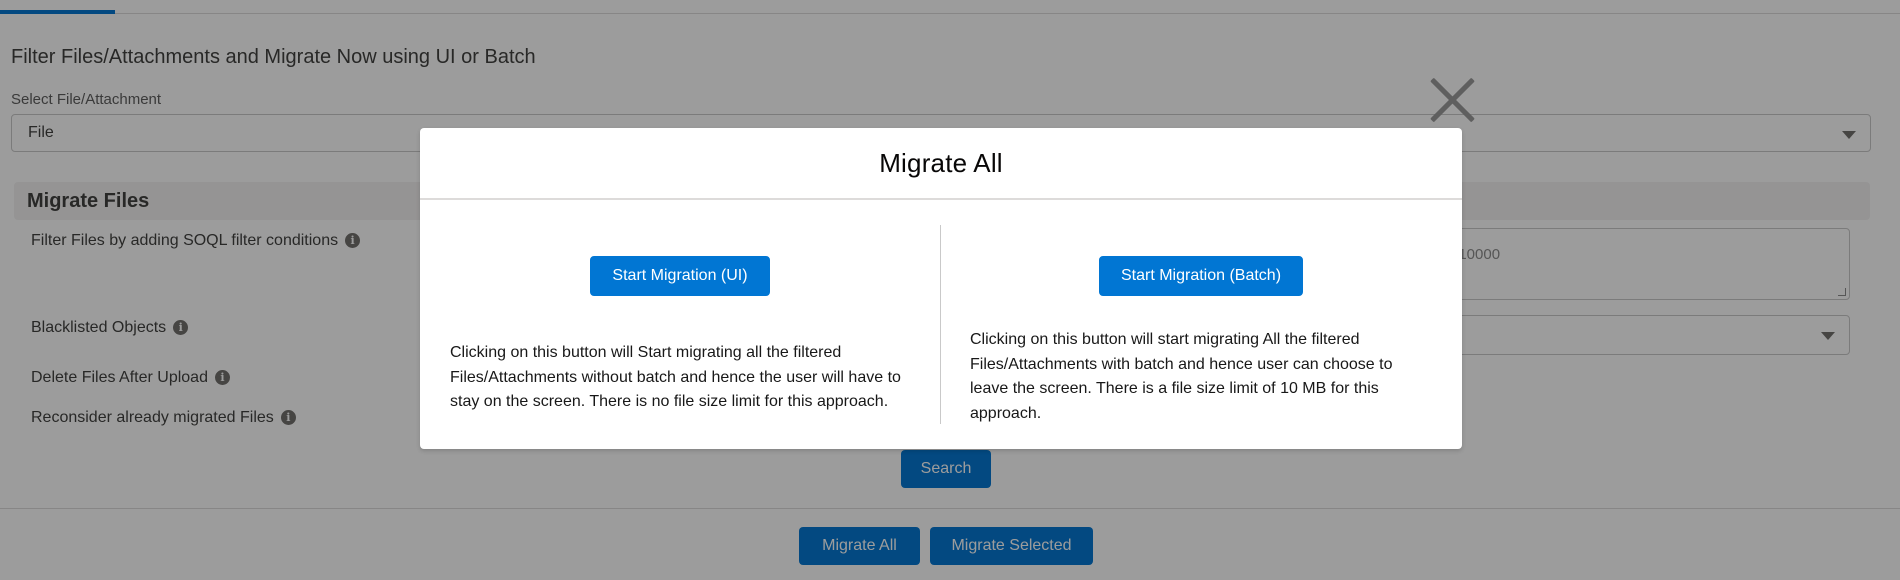 The width and height of the screenshot is (1900, 580). I want to click on start-migration-ui-button: Start Migration (UI), so click(680, 276).